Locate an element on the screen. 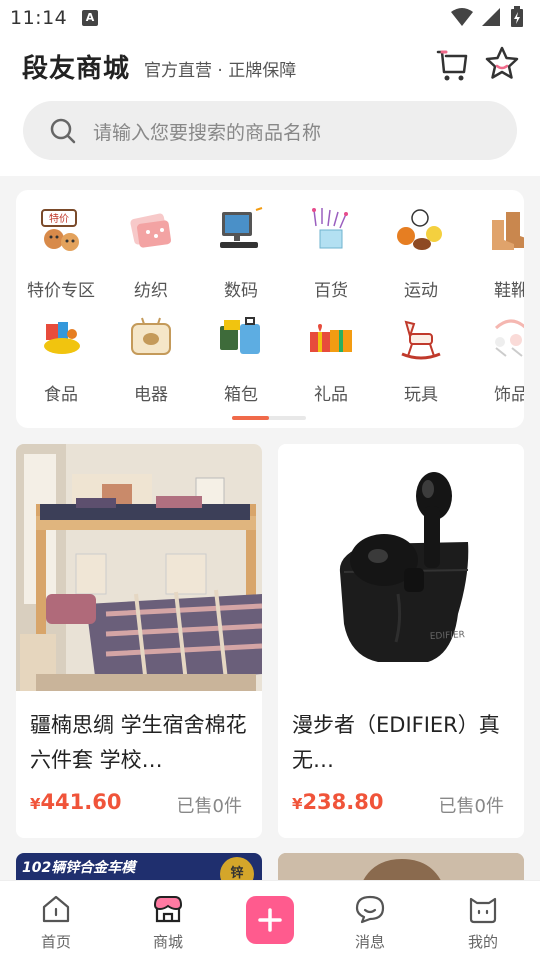  accessory-icon is located at coordinates (509, 338).